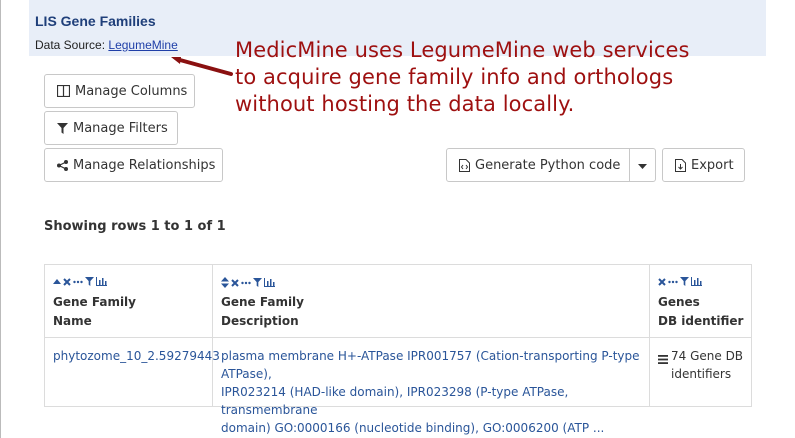  Describe the element at coordinates (464, 165) in the screenshot. I see `code-file-icon` at that location.